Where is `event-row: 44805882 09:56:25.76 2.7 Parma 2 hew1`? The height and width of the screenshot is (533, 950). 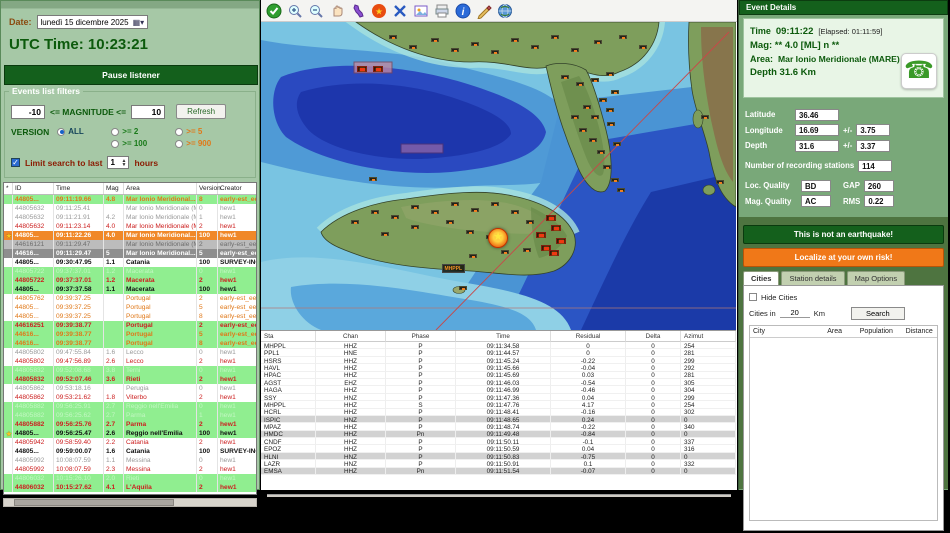
event-row: 44805882 09:56:25.76 2.7 Parma 2 hew1 is located at coordinates (130, 424).